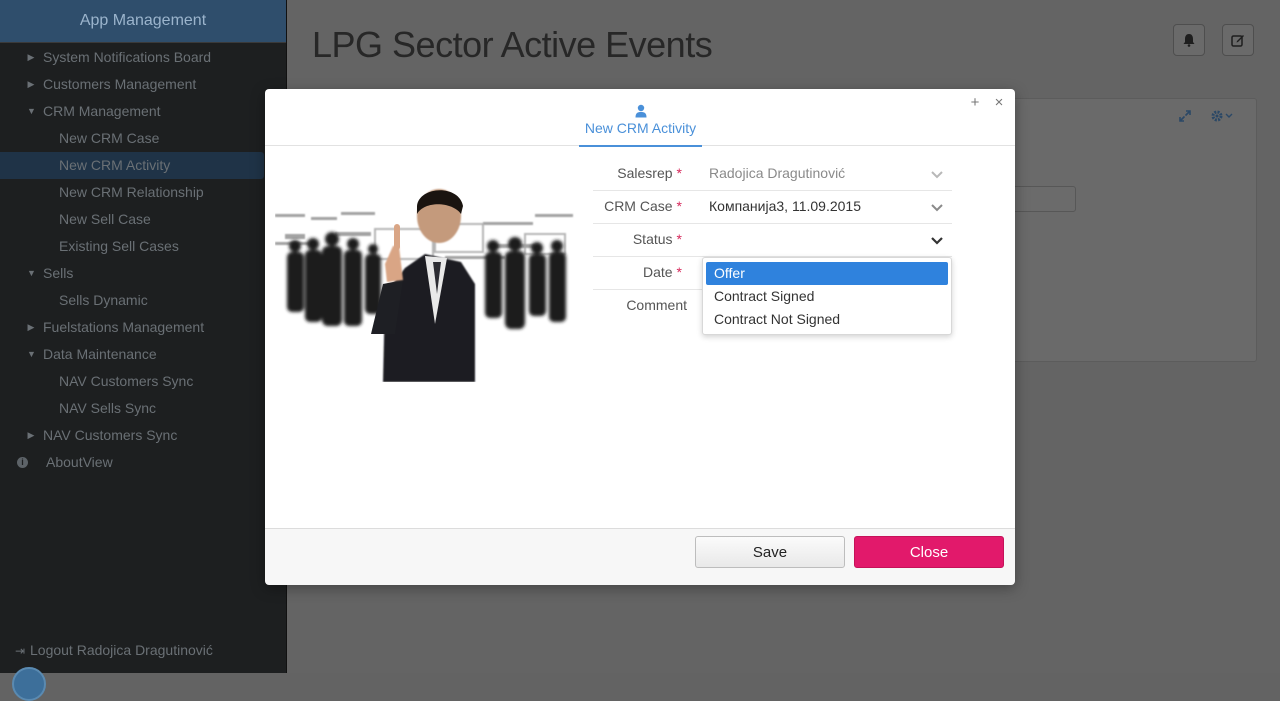 Image resolution: width=1280 pixels, height=701 pixels. Describe the element at coordinates (143, 273) in the screenshot. I see `sidebar-item-sells: ▼ Sells` at that location.